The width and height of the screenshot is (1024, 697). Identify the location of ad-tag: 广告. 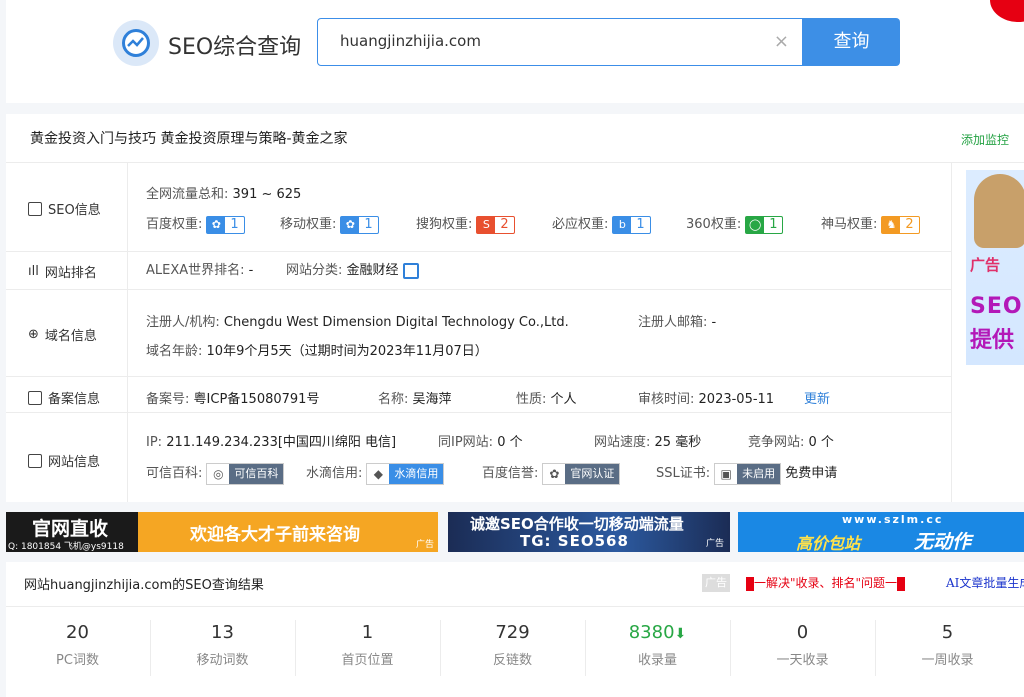
(716, 583).